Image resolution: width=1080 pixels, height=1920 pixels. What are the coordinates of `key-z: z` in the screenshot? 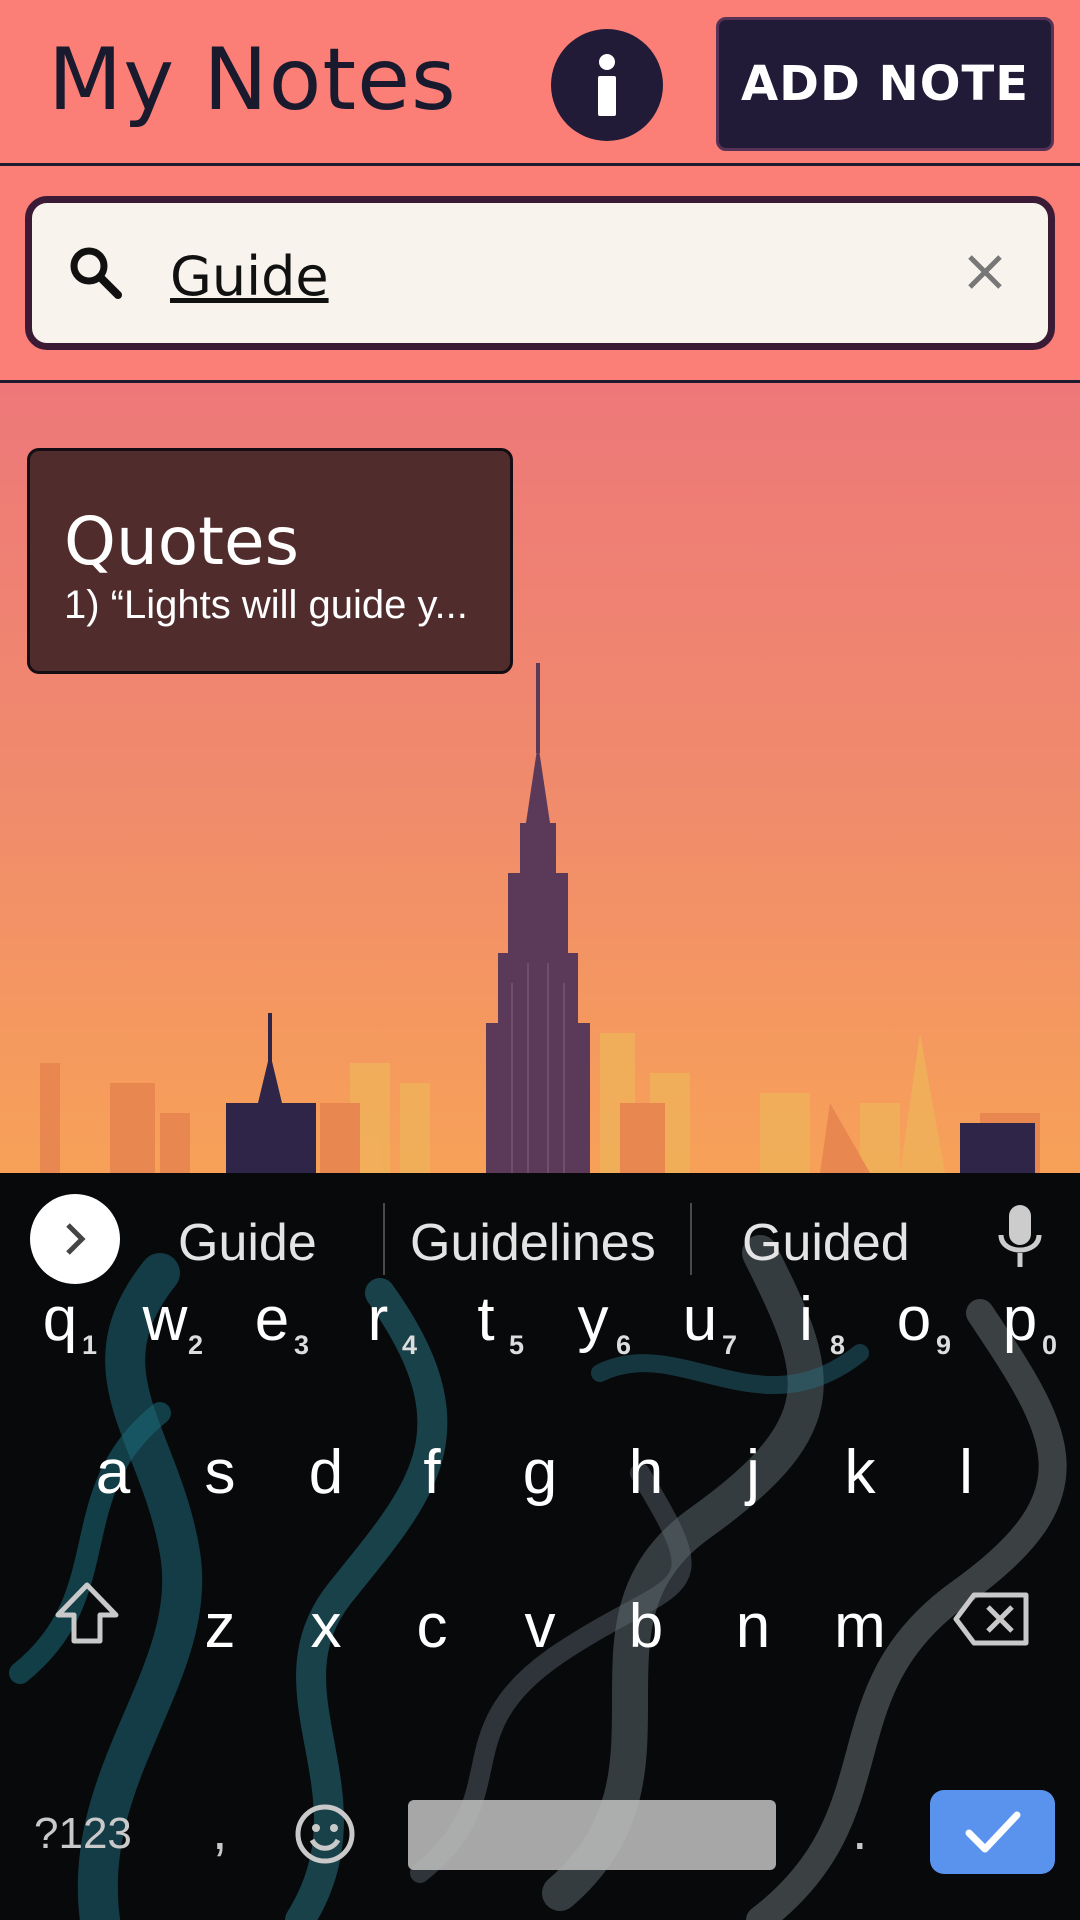 It's located at (220, 1627).